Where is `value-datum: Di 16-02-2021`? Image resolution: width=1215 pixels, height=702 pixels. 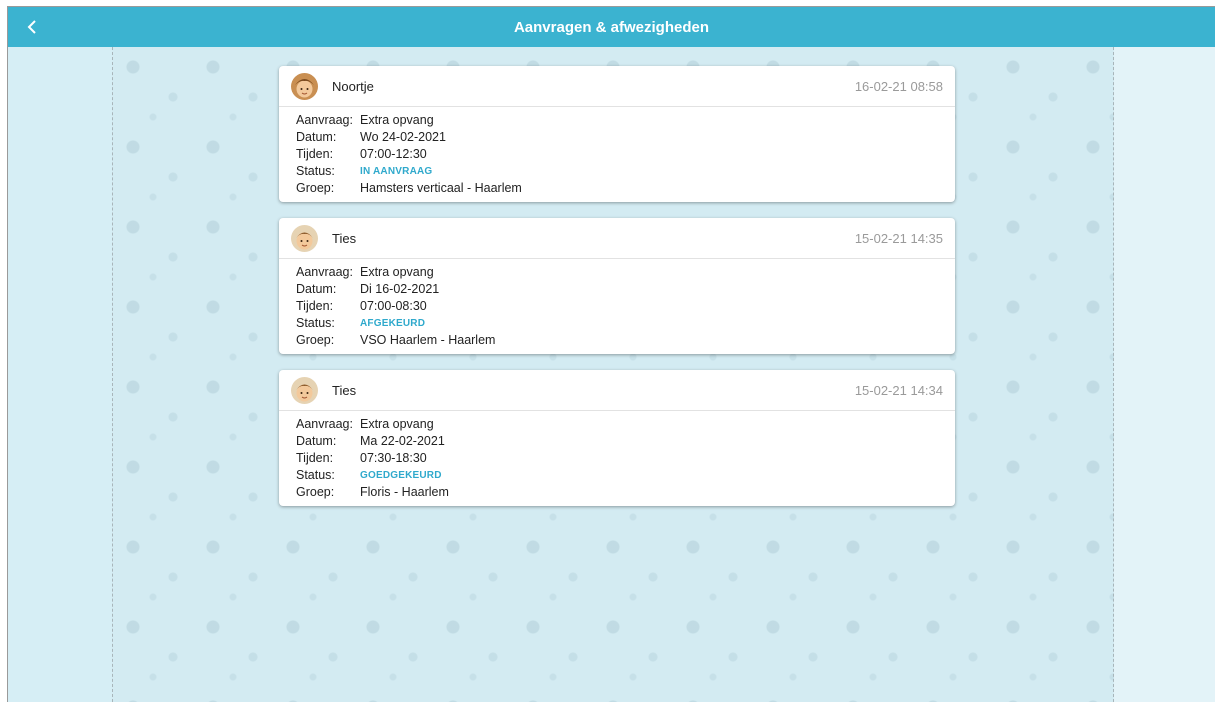
value-datum: Di 16-02-2021 is located at coordinates (400, 289).